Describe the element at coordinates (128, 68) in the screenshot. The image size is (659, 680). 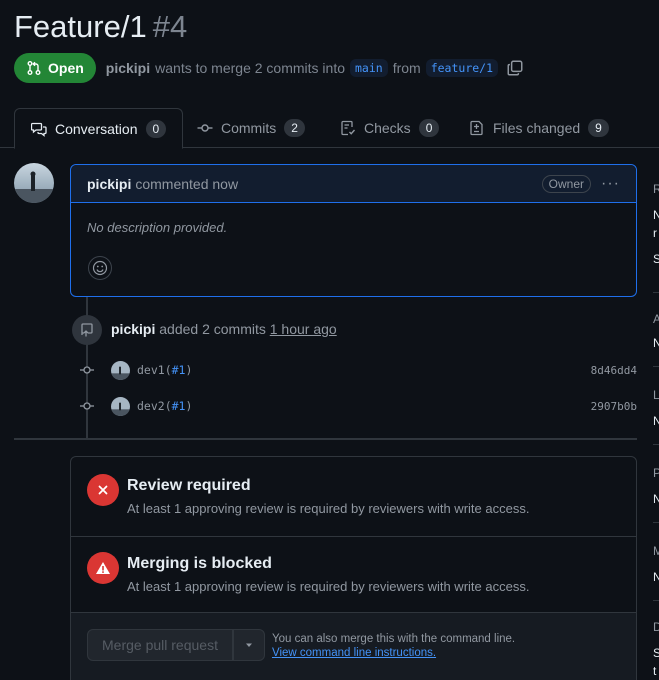
I see `pr-author-link: pickipi` at that location.